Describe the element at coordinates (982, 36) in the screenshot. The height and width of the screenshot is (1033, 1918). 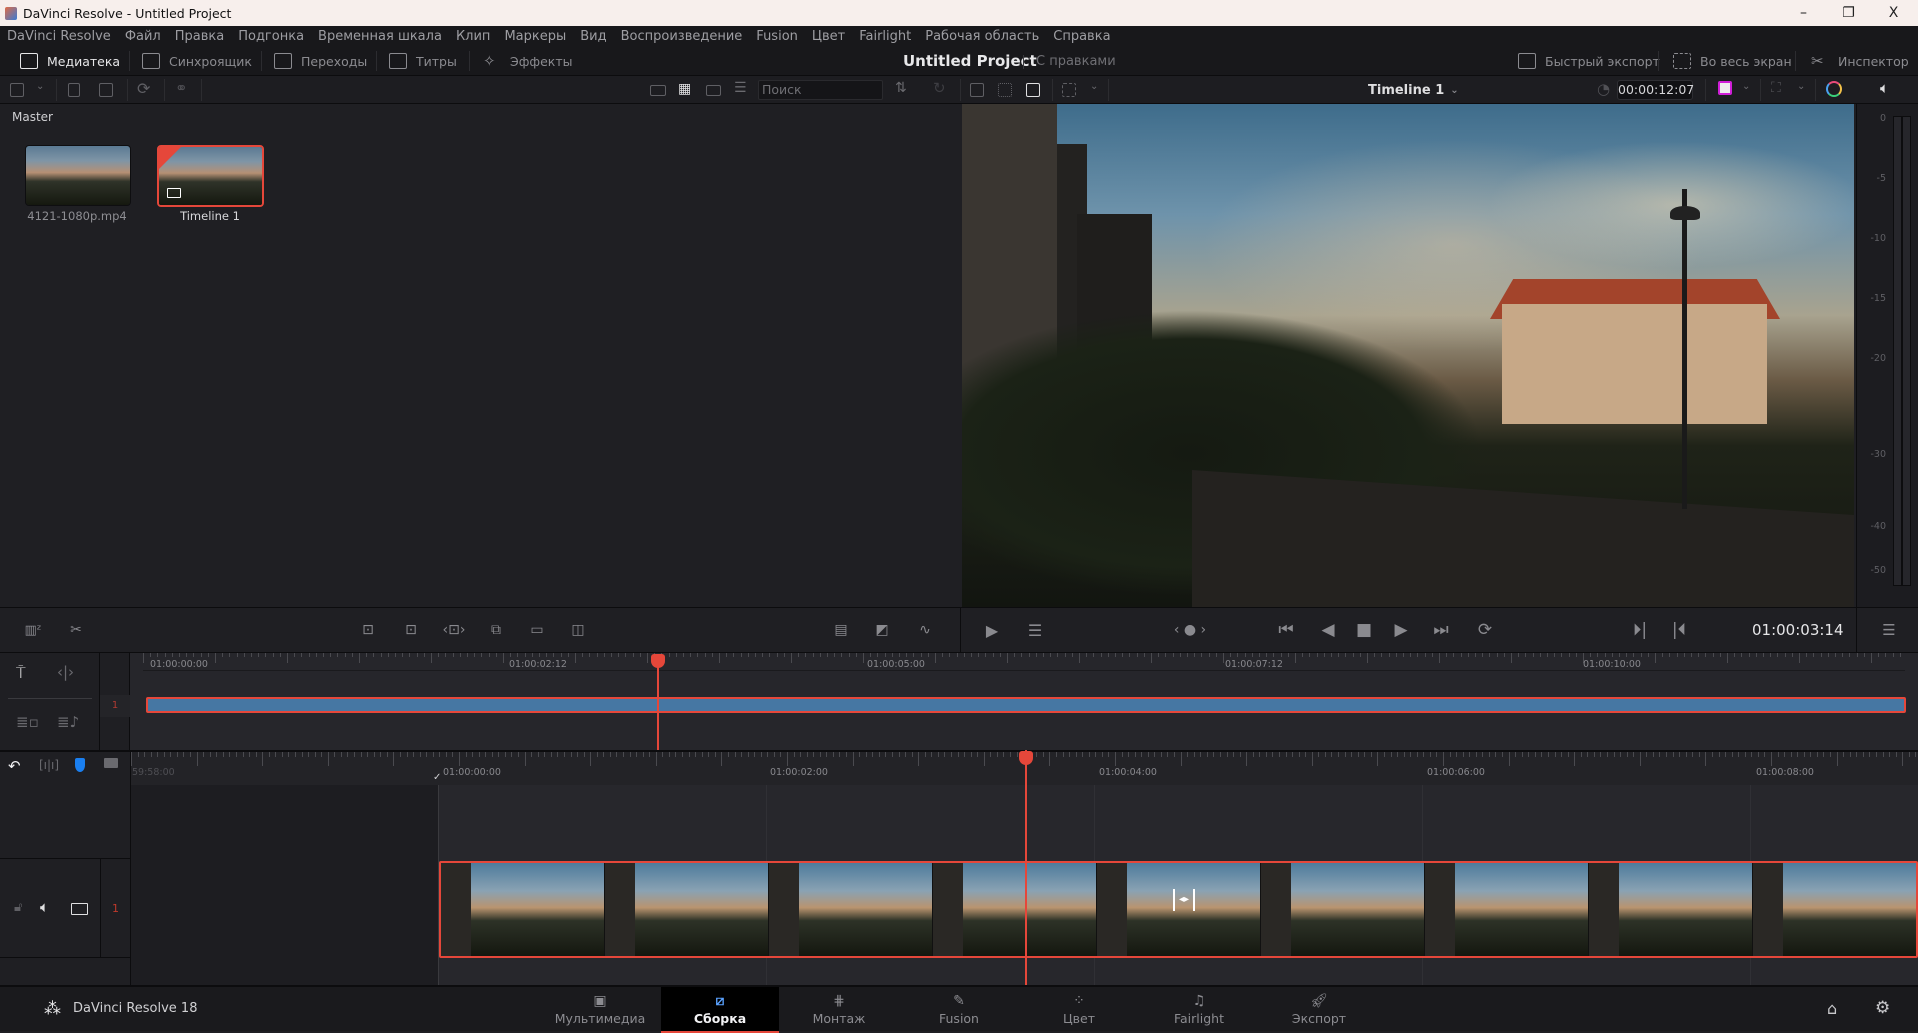
I see `menu-workspace: Рабочая область` at that location.